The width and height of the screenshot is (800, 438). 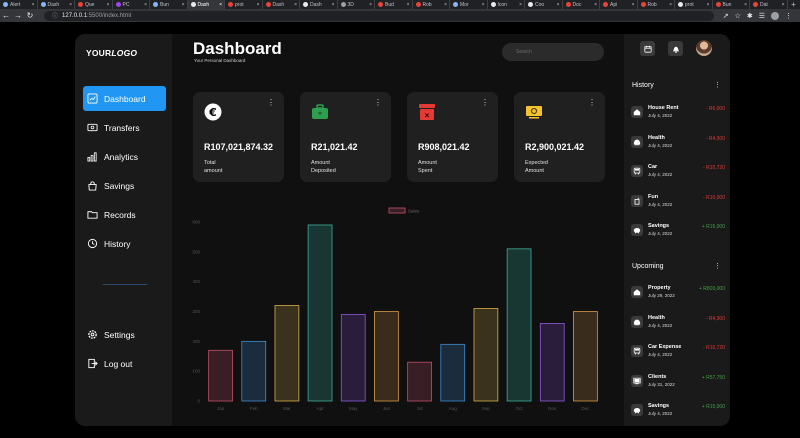 I want to click on address-bar: ⓘ 127.0.0.1:5500/index.html, so click(x=379, y=15).